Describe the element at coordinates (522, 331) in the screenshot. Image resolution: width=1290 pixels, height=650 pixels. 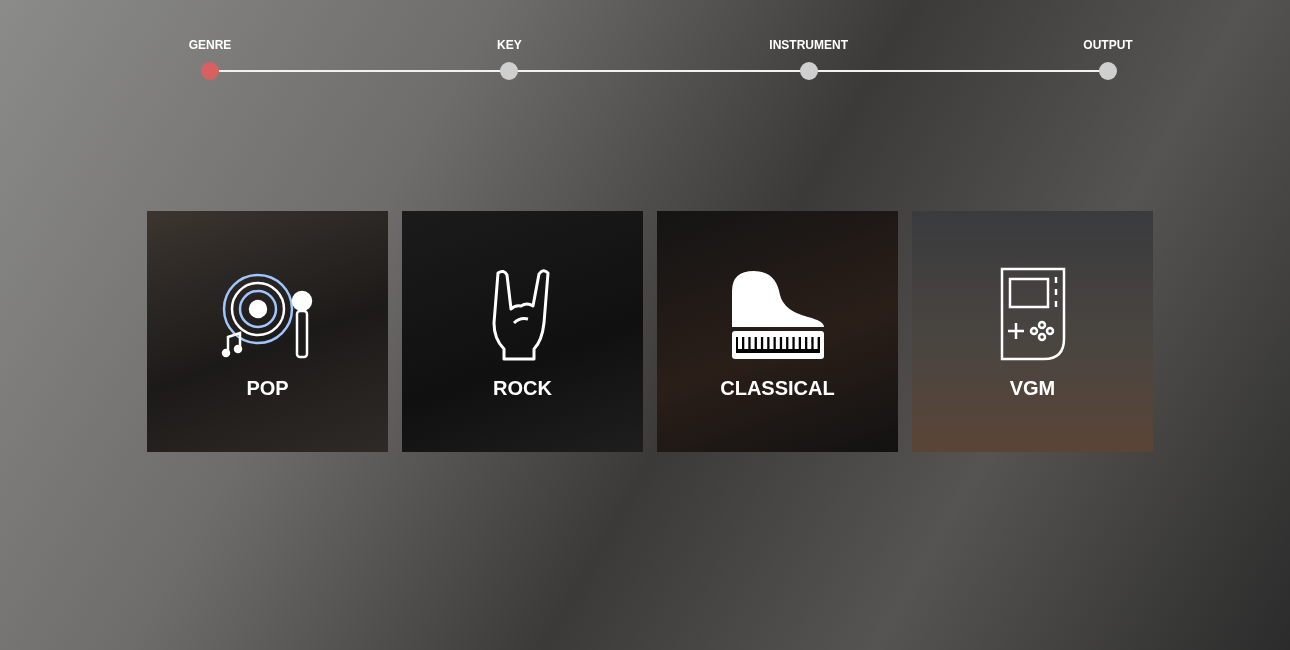
I see `genre-card: ROCK` at that location.